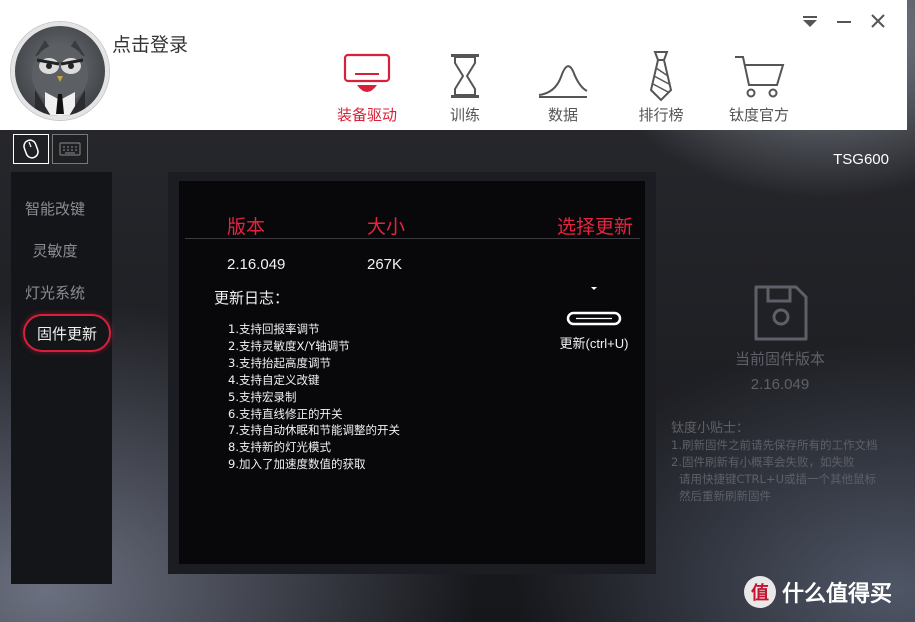  What do you see at coordinates (780, 384) in the screenshot?
I see `current-firmware-version: 2.16.049` at bounding box center [780, 384].